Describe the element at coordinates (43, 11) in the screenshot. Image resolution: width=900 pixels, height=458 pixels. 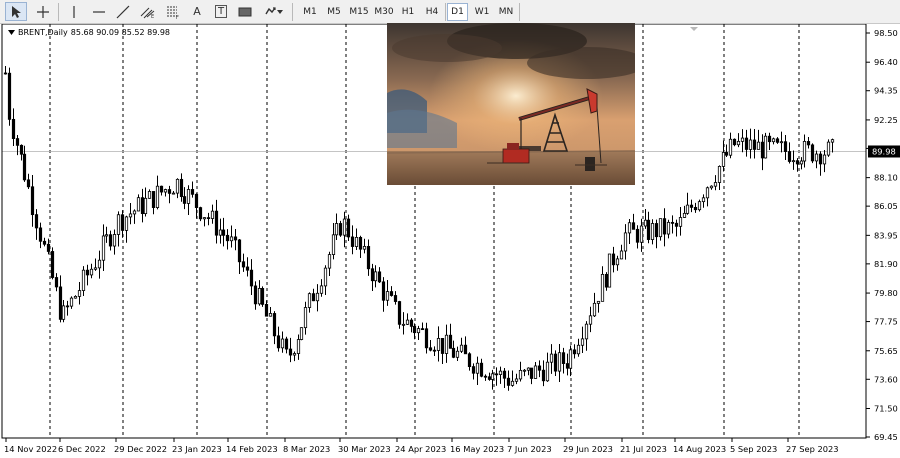
I see `crosshair-tool-button` at that location.